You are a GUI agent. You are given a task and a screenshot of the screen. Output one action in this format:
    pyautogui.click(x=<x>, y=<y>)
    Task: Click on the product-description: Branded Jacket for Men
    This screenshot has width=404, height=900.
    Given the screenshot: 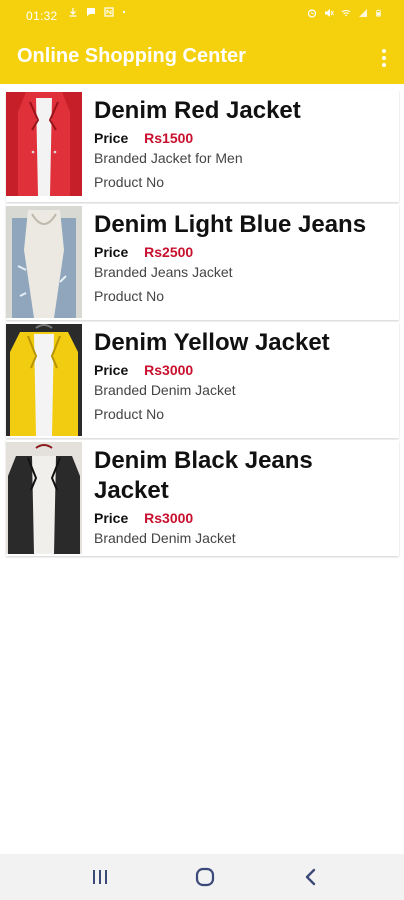 What is the action you would take?
    pyautogui.click(x=168, y=158)
    